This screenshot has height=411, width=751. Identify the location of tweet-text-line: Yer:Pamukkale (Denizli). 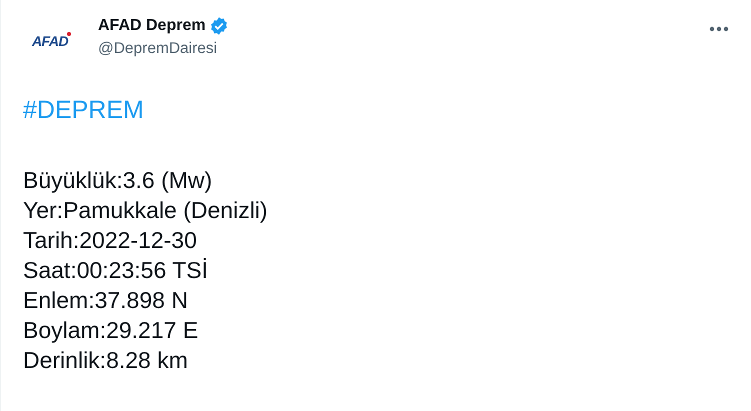
(146, 210).